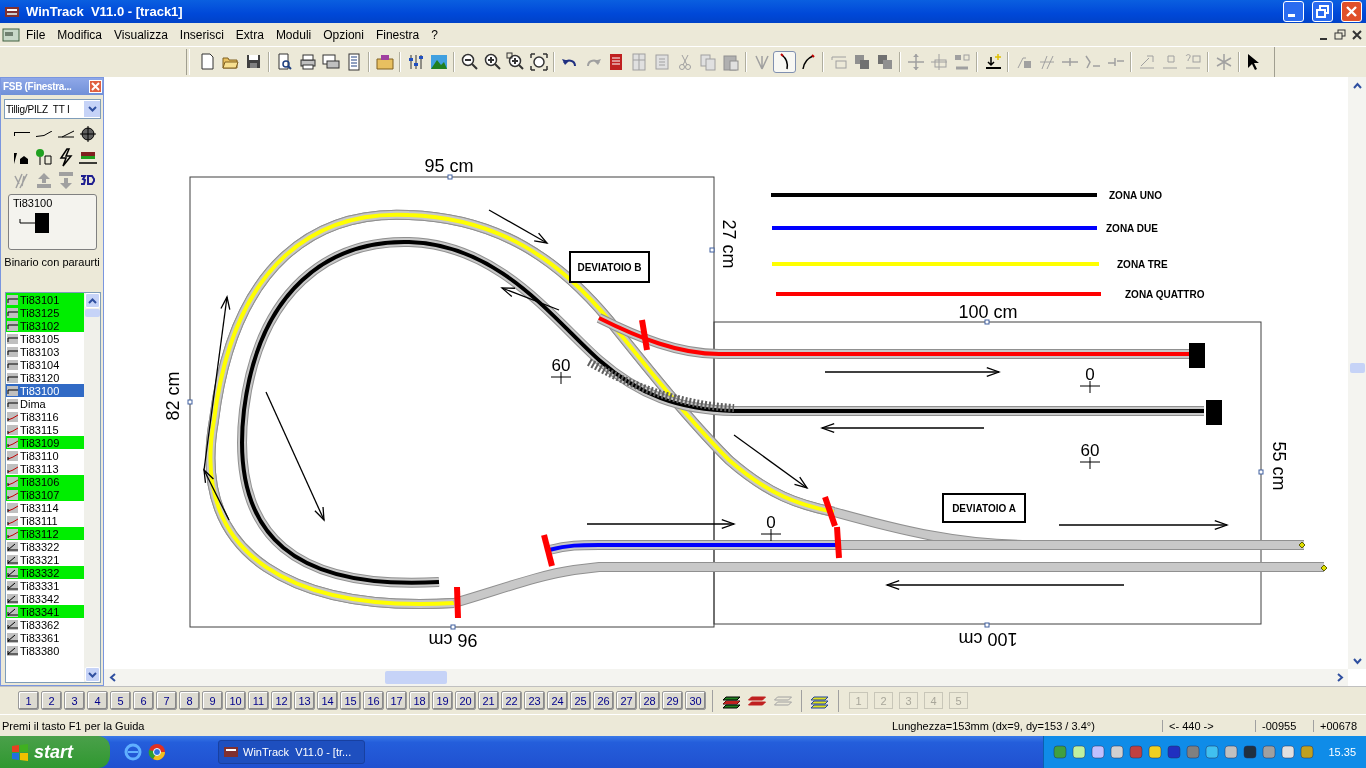 This screenshot has width=1366, height=768. What do you see at coordinates (45, 611) in the screenshot?
I see `track-list-item: Ti83341` at bounding box center [45, 611].